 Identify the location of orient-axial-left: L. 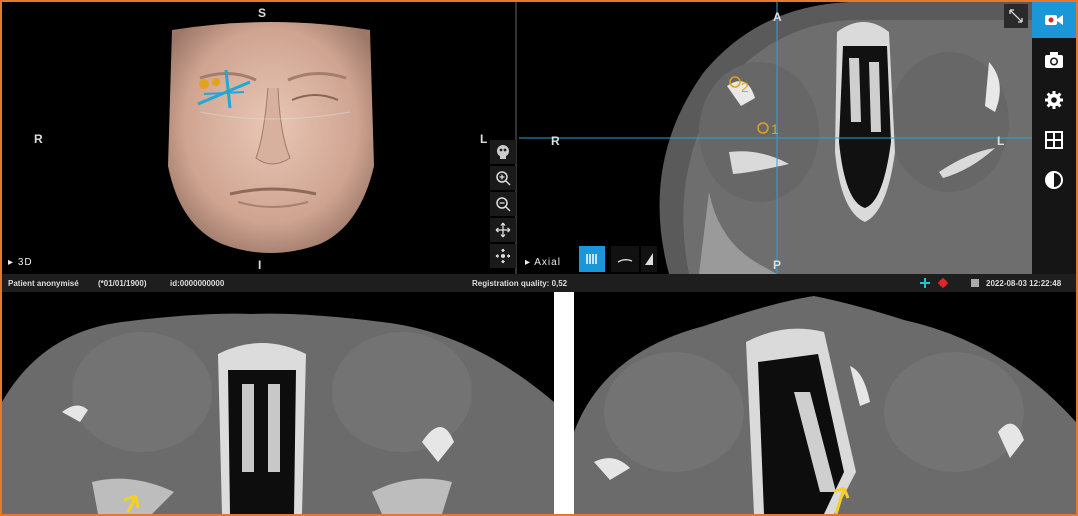
(1001, 141).